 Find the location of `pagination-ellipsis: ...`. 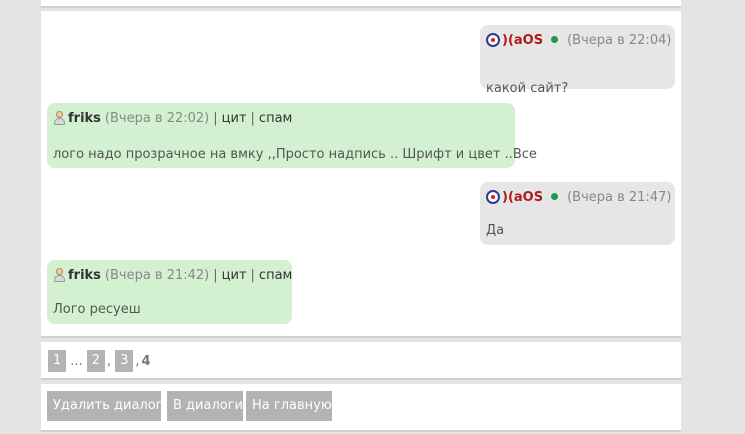

pagination-ellipsis: ... is located at coordinates (76, 361).